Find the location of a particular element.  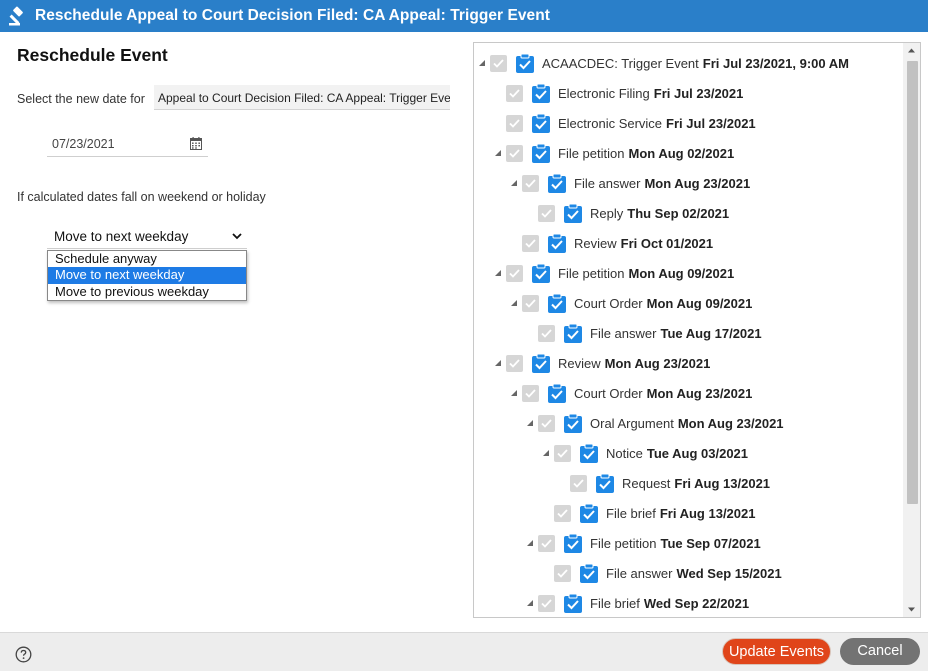

tree-row: Notice Tue Aug 03/2021 is located at coordinates (651, 453).